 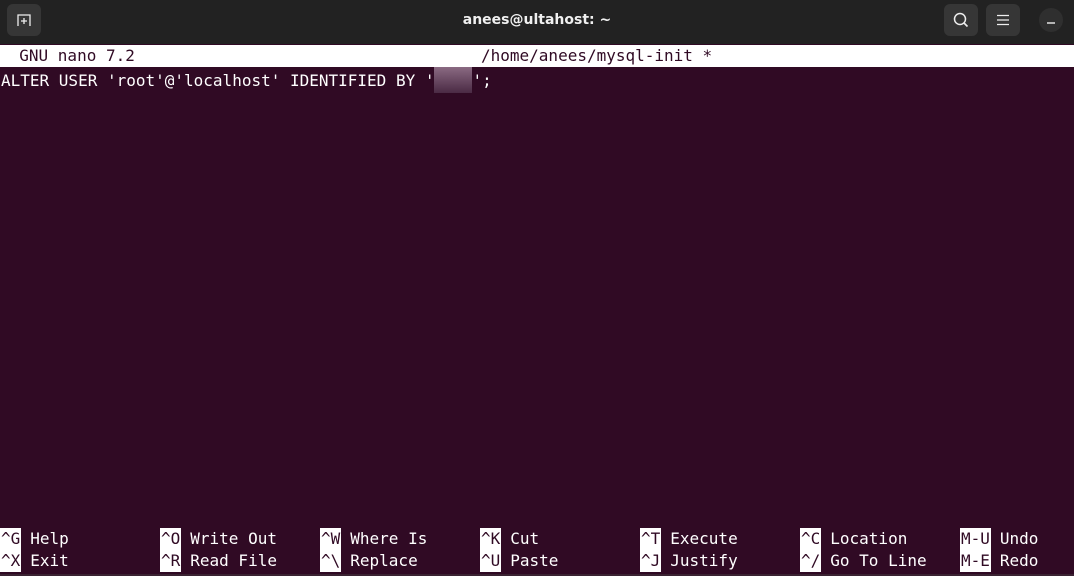 What do you see at coordinates (1019, 538) in the screenshot?
I see `shortcut-label: Undo` at bounding box center [1019, 538].